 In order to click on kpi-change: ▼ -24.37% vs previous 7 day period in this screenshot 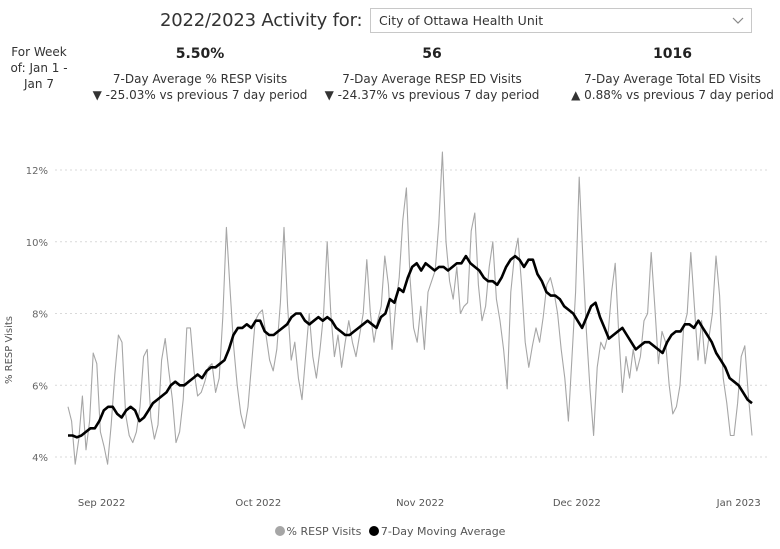, I will do `click(432, 95)`.